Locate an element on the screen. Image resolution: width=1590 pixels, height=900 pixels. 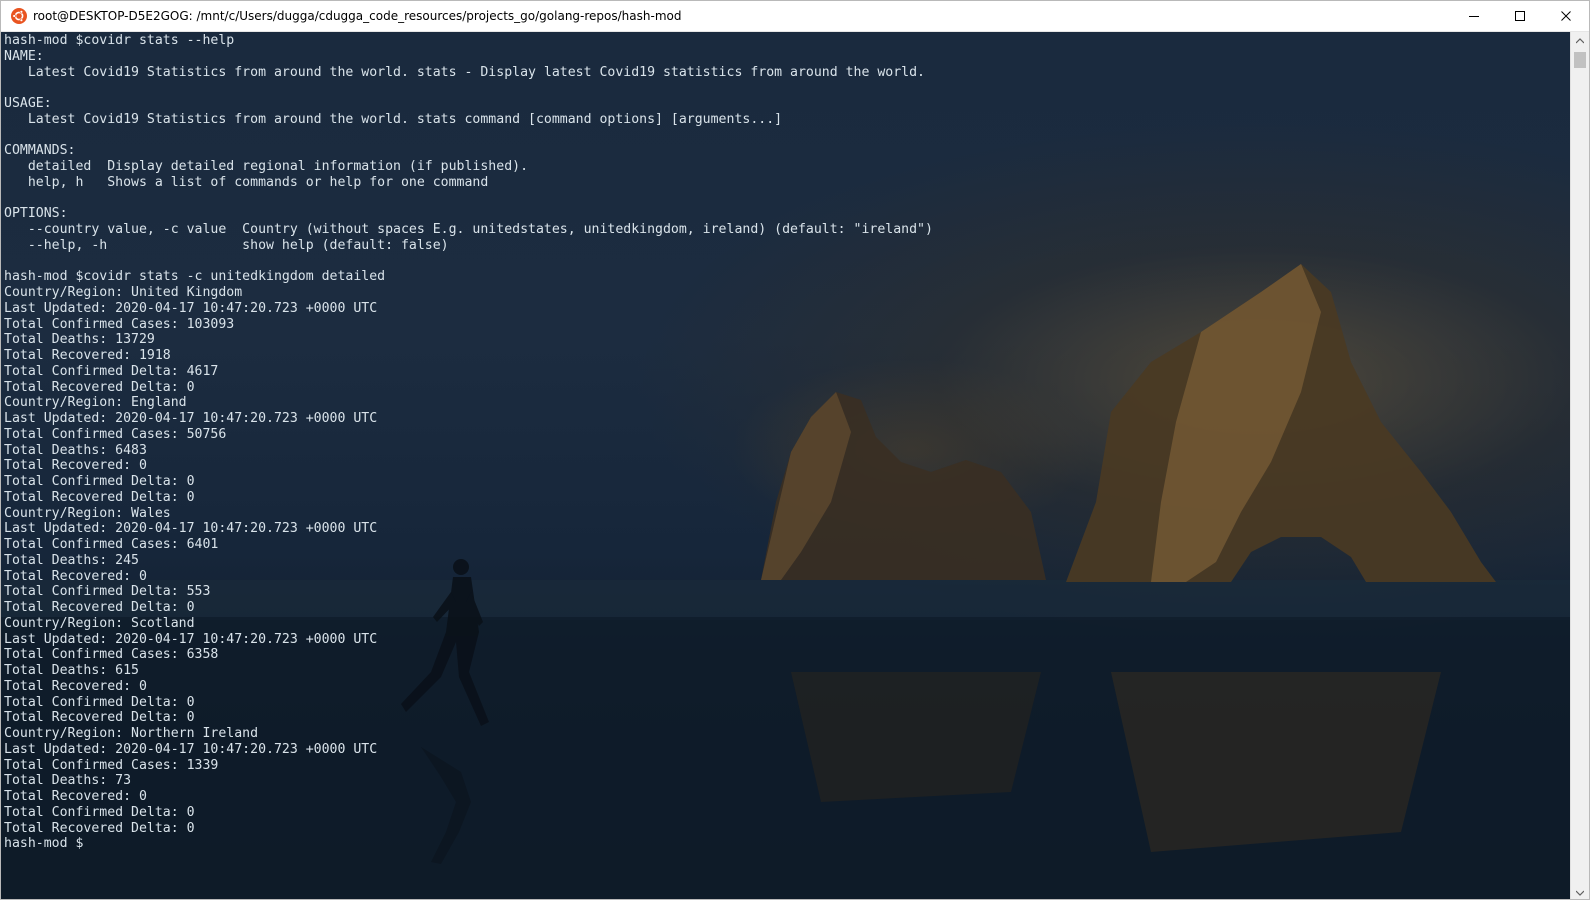
terminal-prompt: hash-mod $ is located at coordinates (468, 844).